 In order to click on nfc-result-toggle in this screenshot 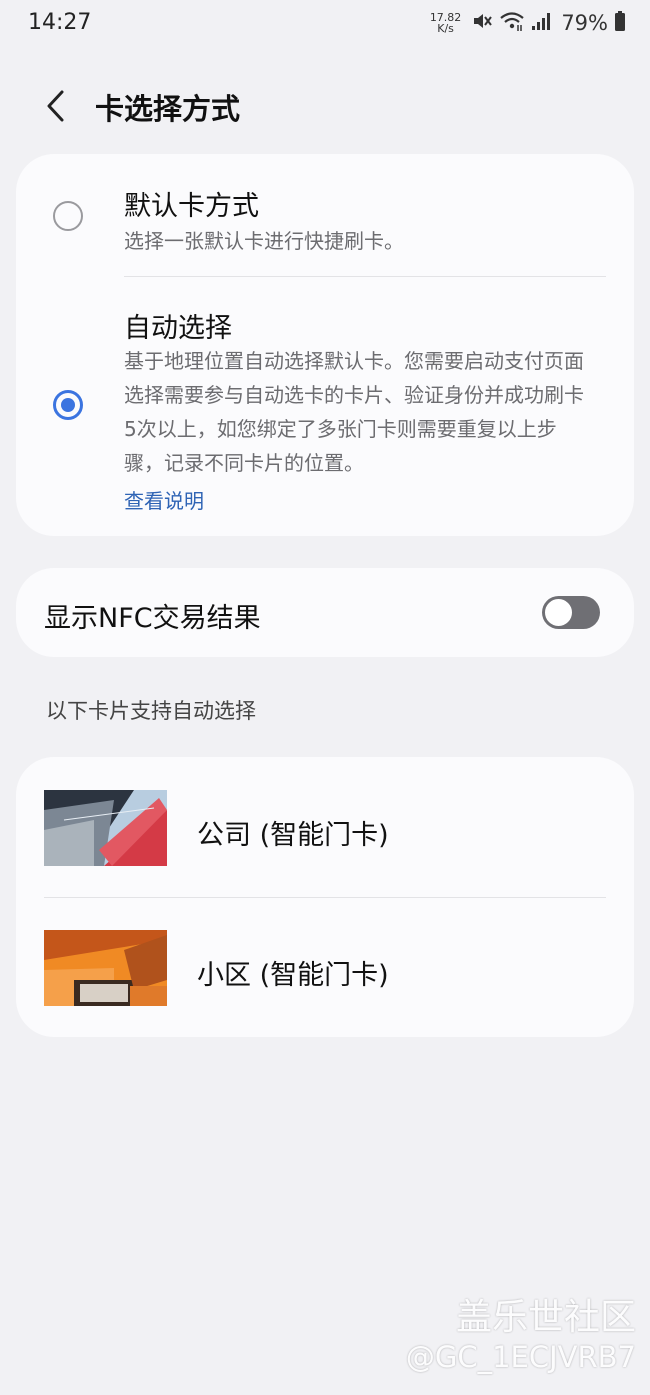, I will do `click(571, 612)`.